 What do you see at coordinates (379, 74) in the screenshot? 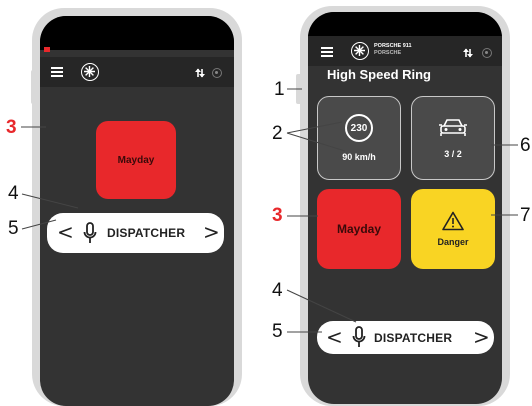
I see `track-title: High Speed Ring` at bounding box center [379, 74].